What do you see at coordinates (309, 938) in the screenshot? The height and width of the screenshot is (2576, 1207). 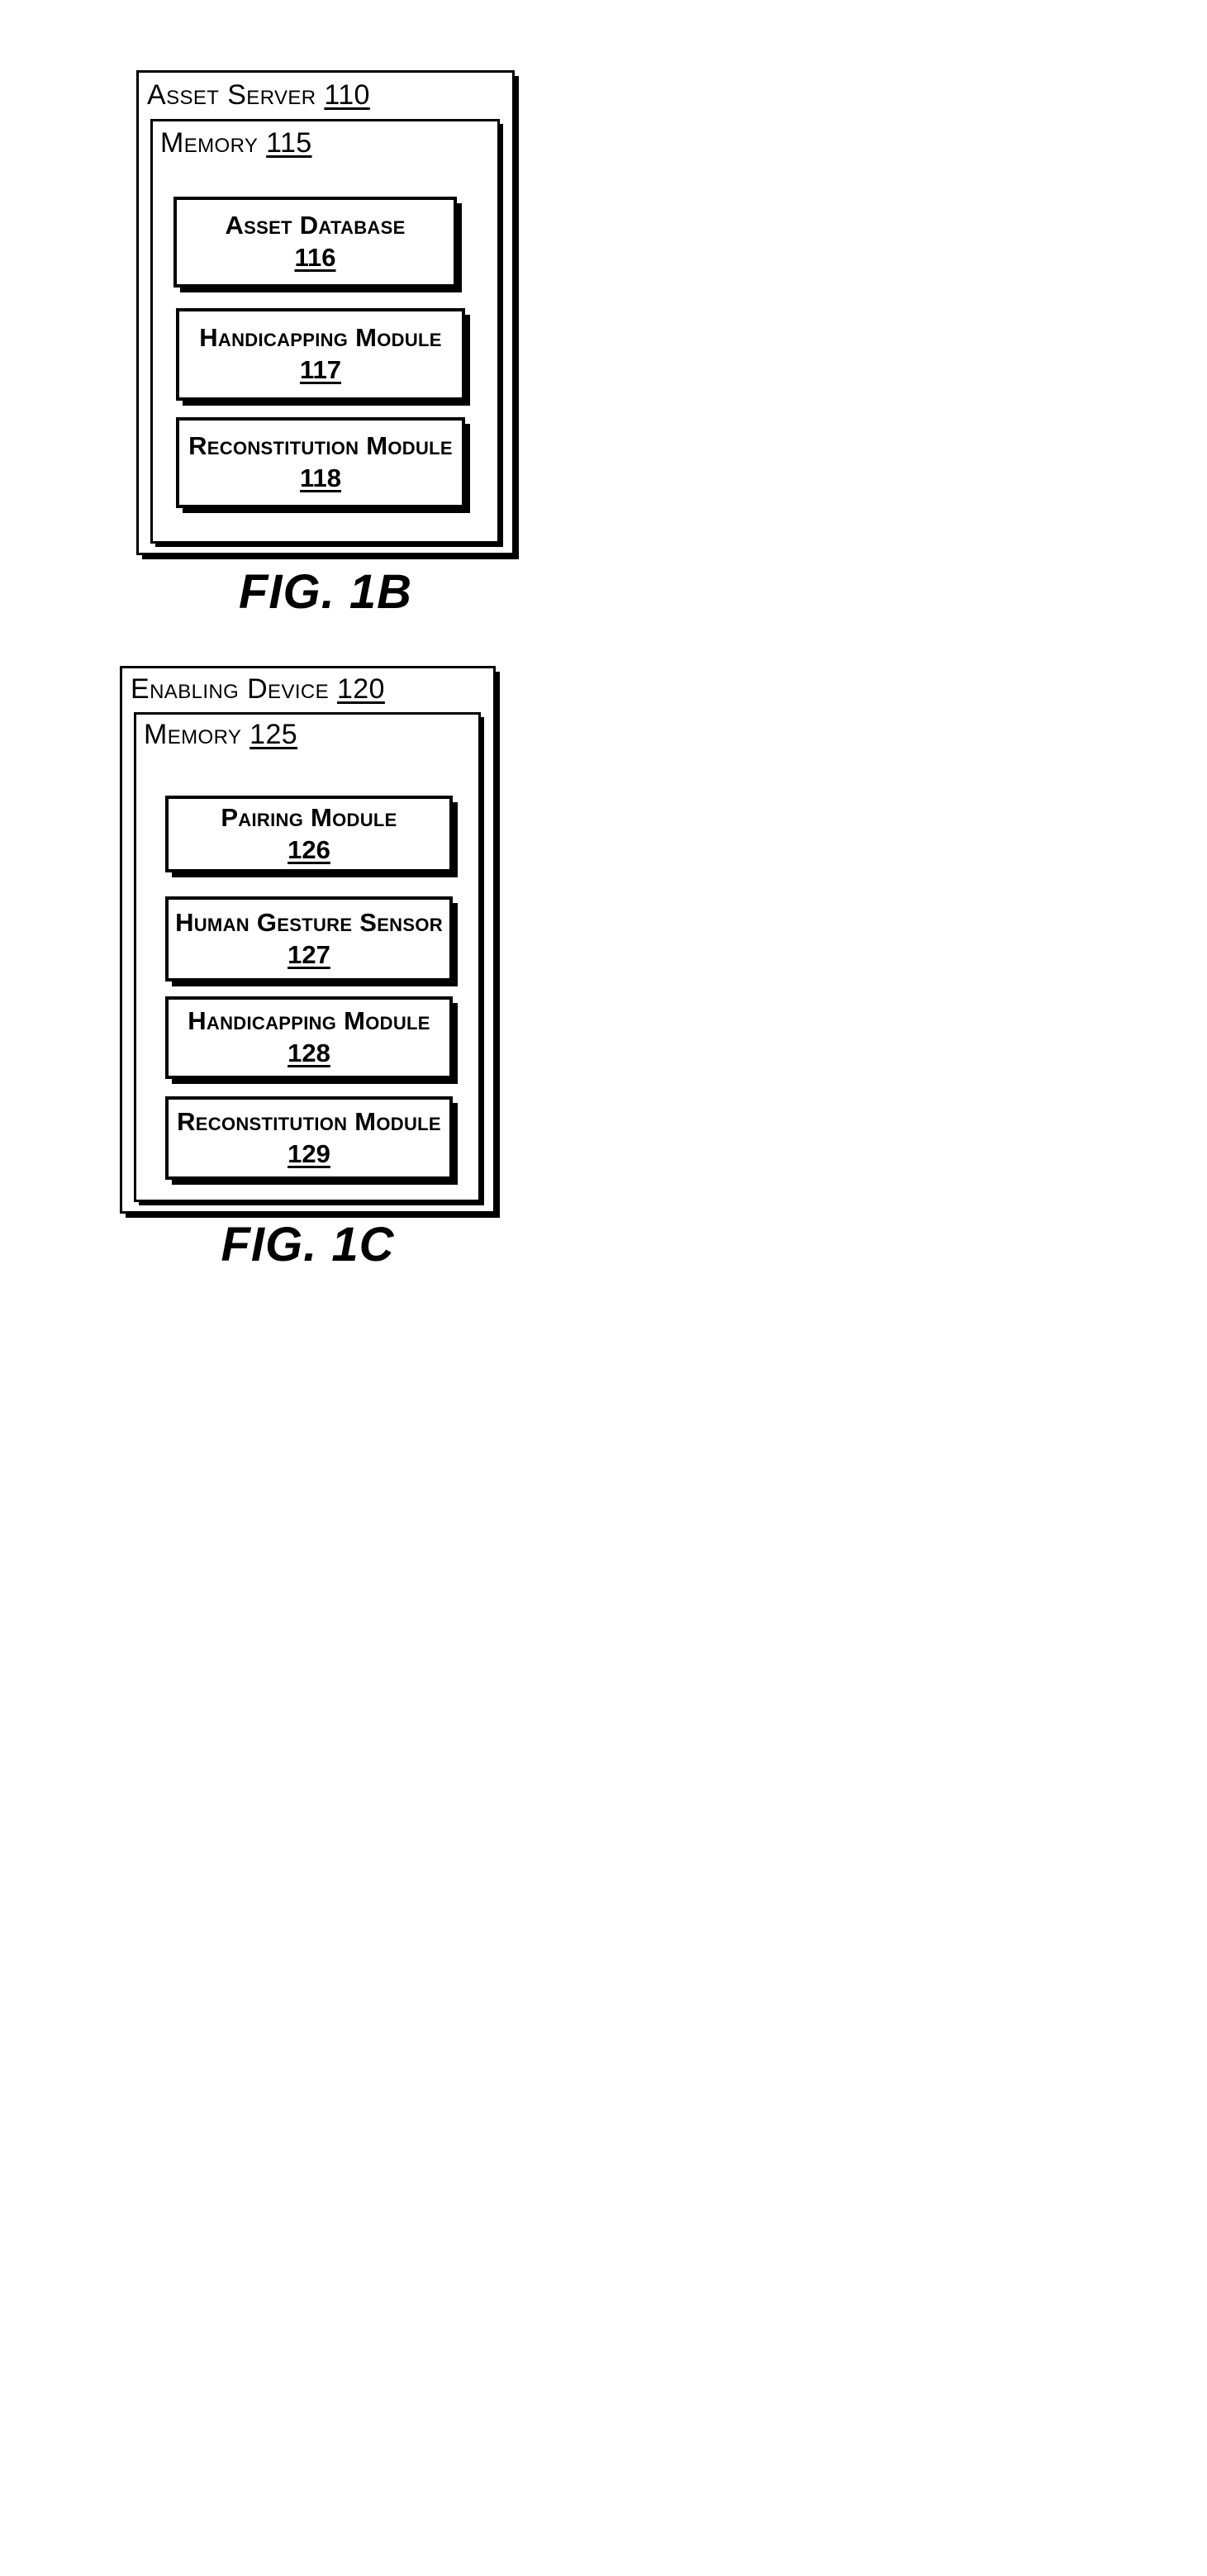 I see `module-human-gesture-sensor-127: Human Gesture Sensor 127` at bounding box center [309, 938].